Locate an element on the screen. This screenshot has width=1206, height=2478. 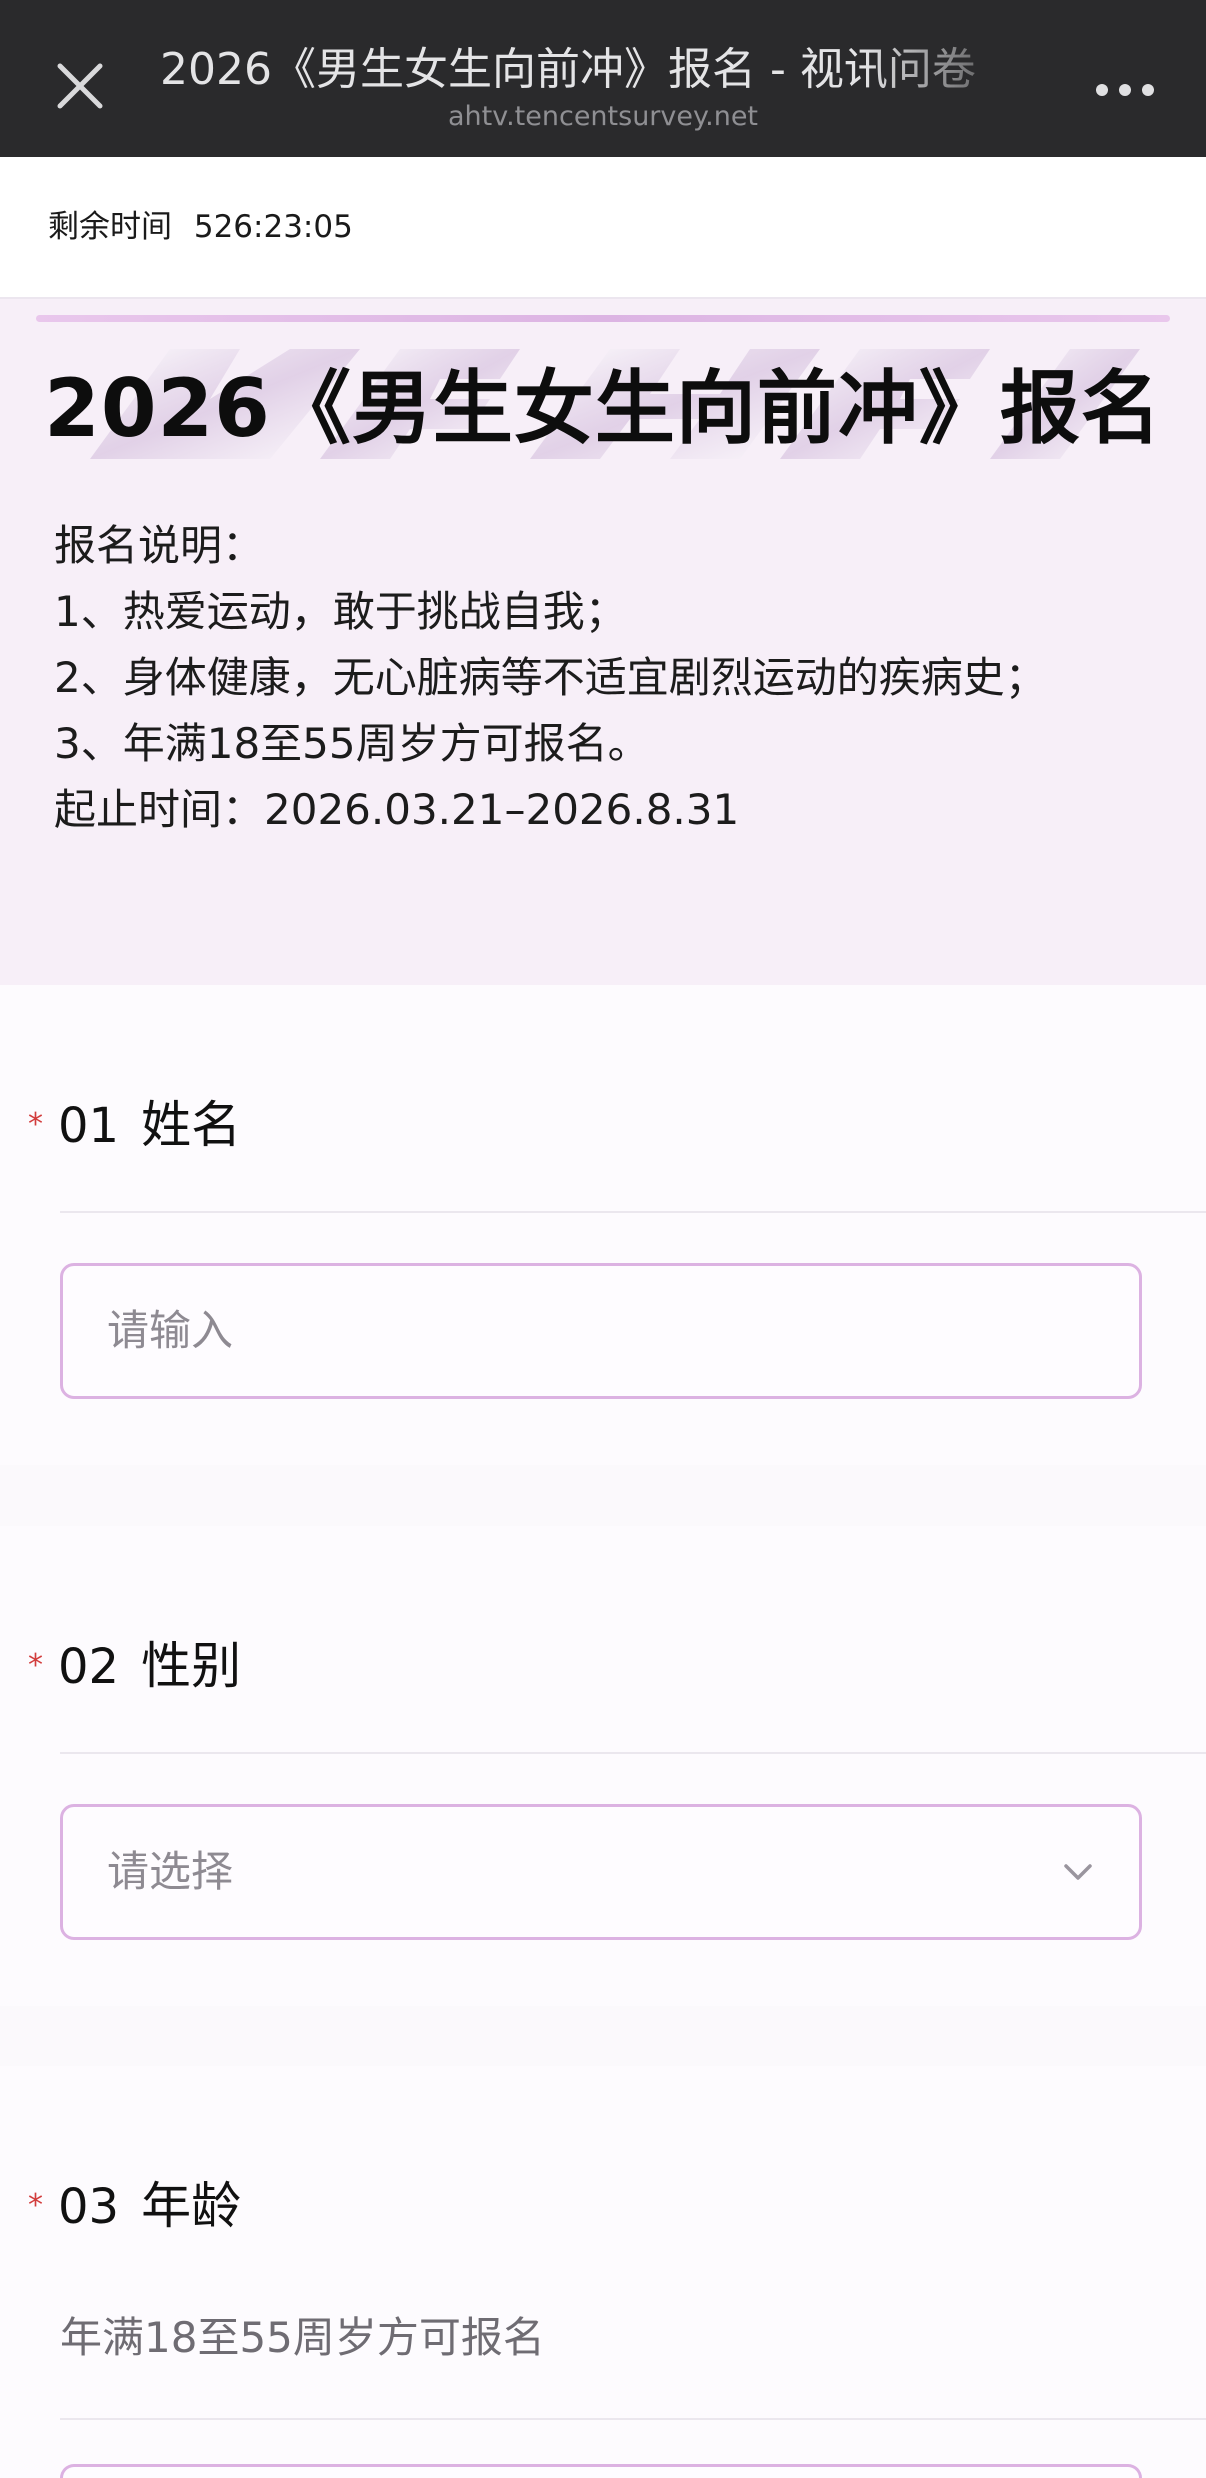
countdown-value: 526:23:05 is located at coordinates (273, 227).